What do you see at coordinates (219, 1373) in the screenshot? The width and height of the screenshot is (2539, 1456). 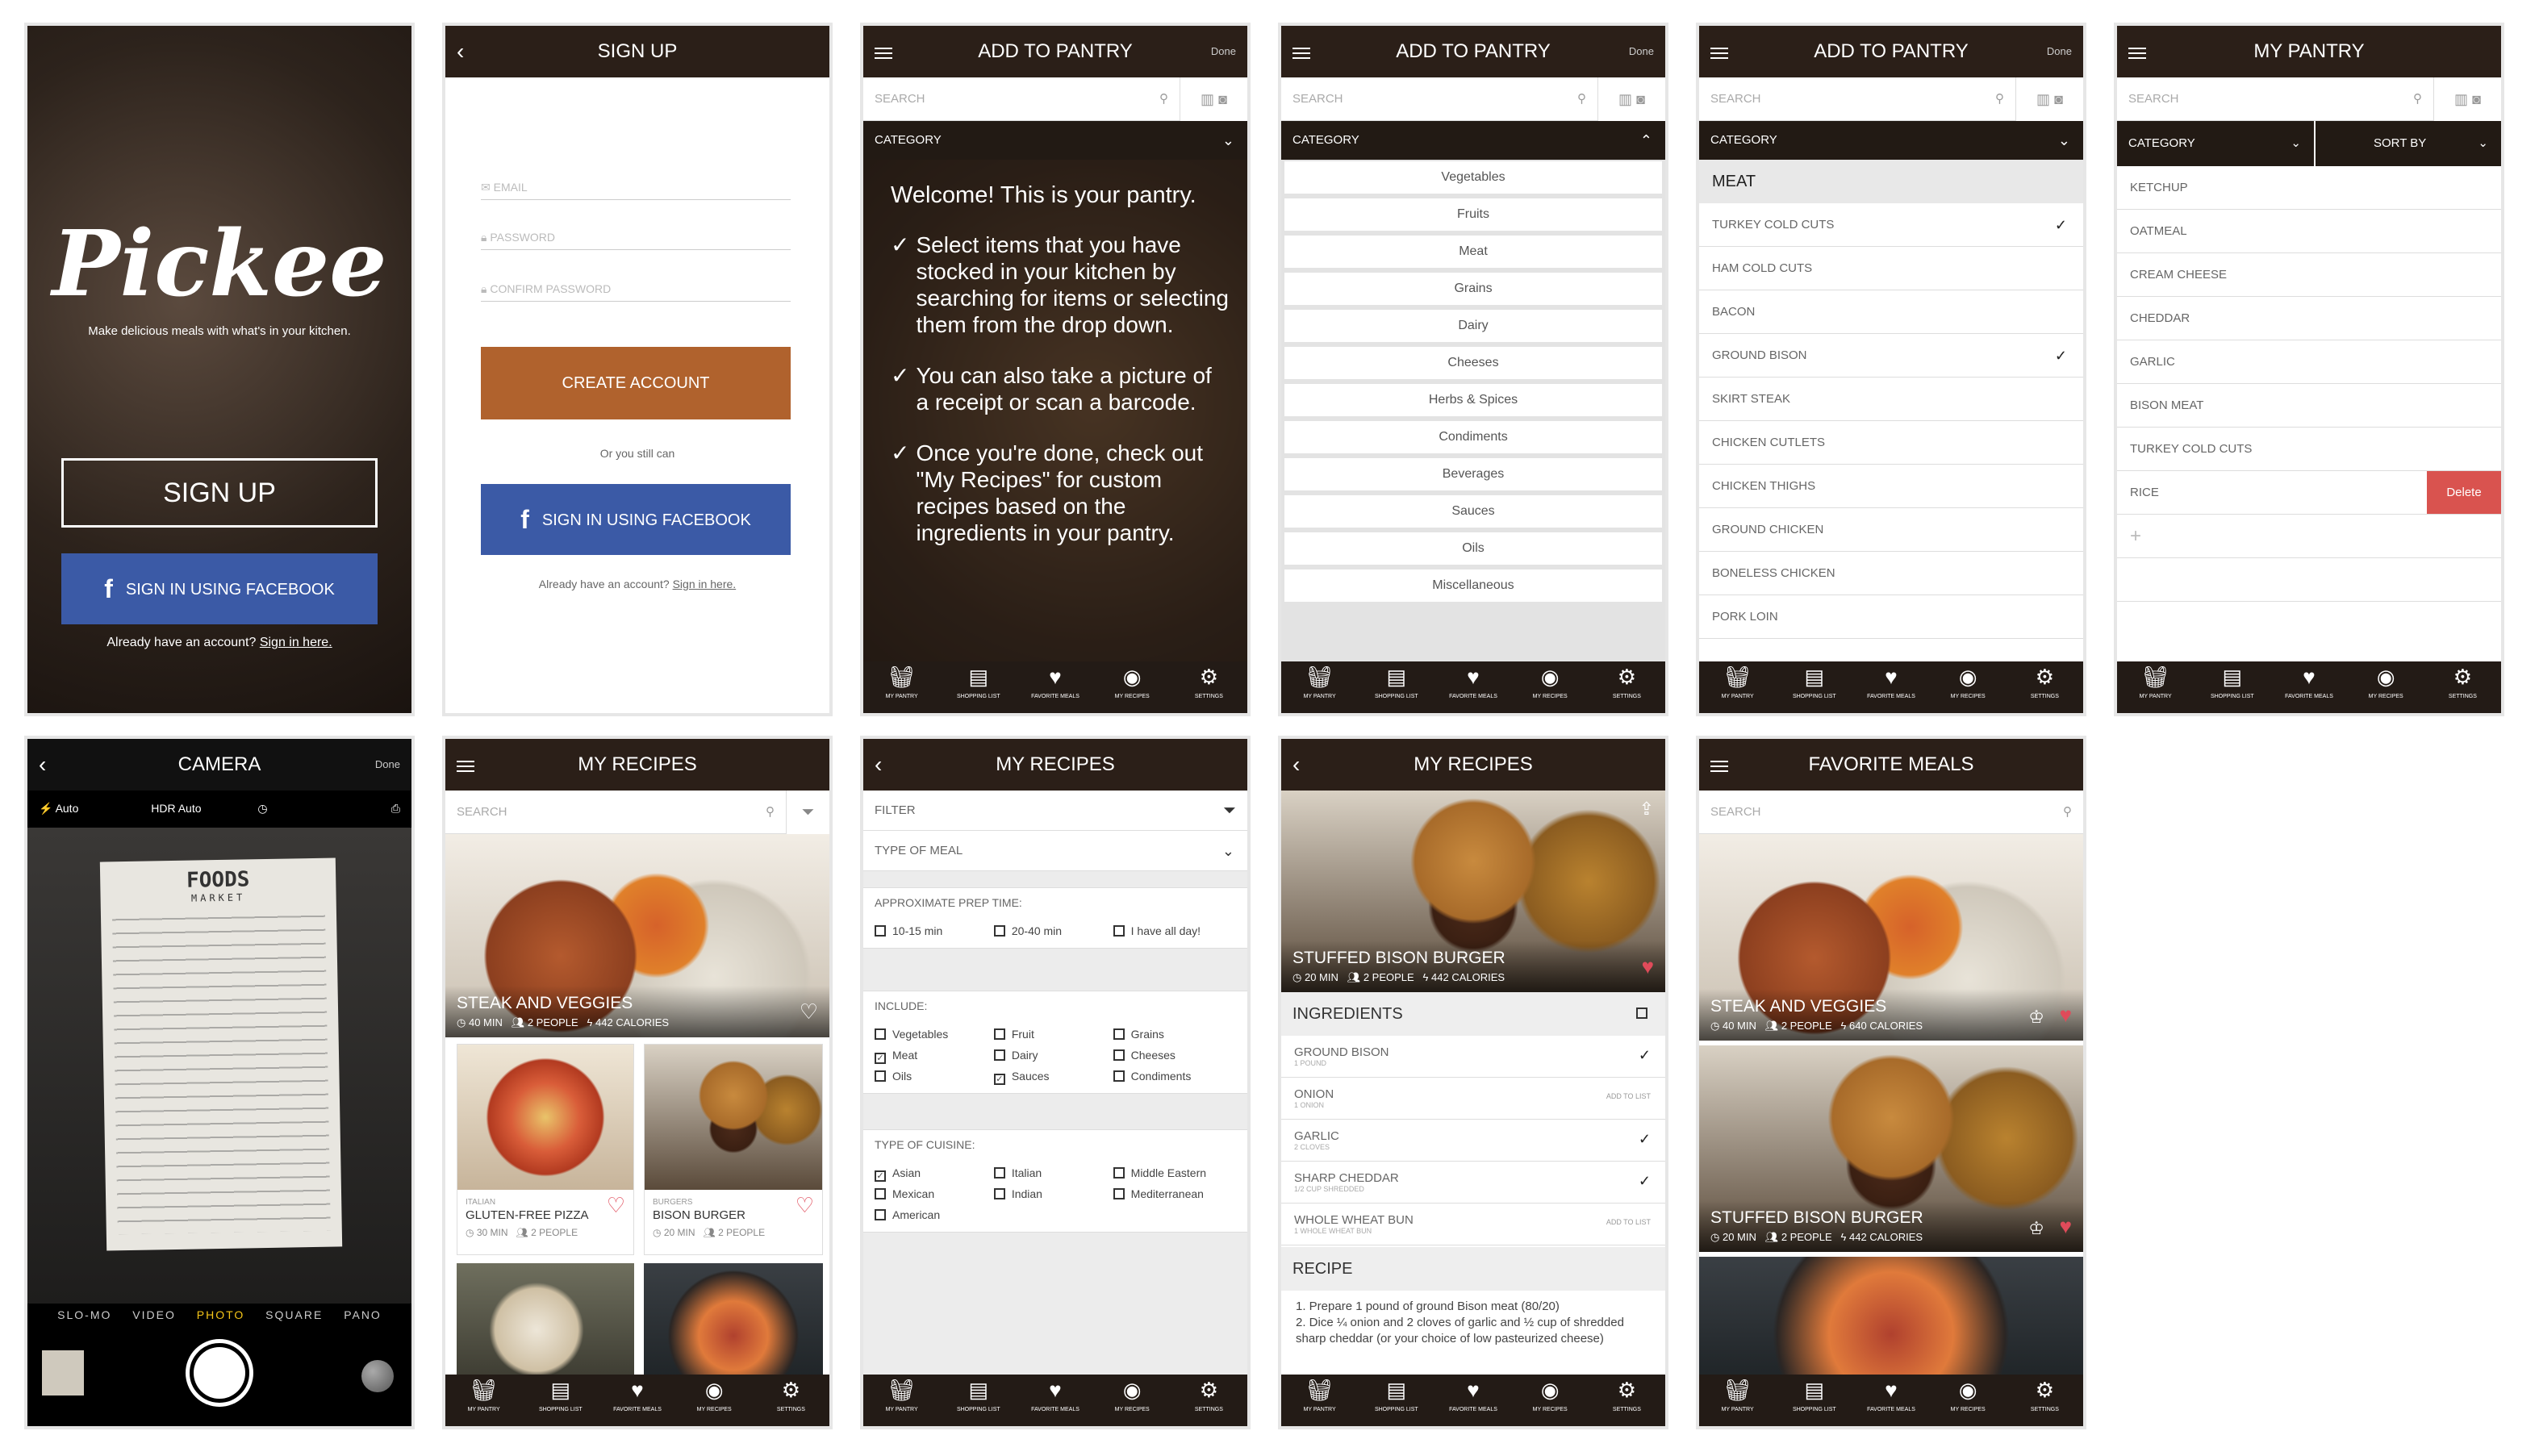 I see `shutter-button` at bounding box center [219, 1373].